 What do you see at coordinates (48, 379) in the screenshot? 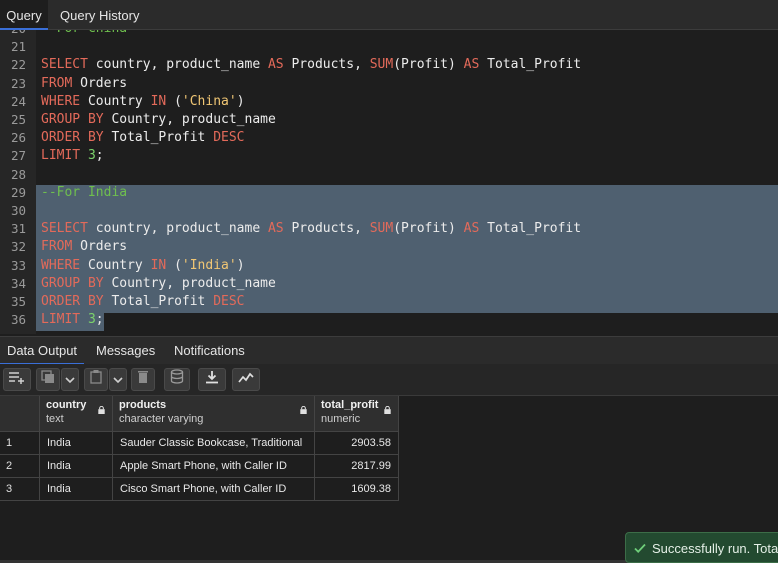
I see `copy-button` at bounding box center [48, 379].